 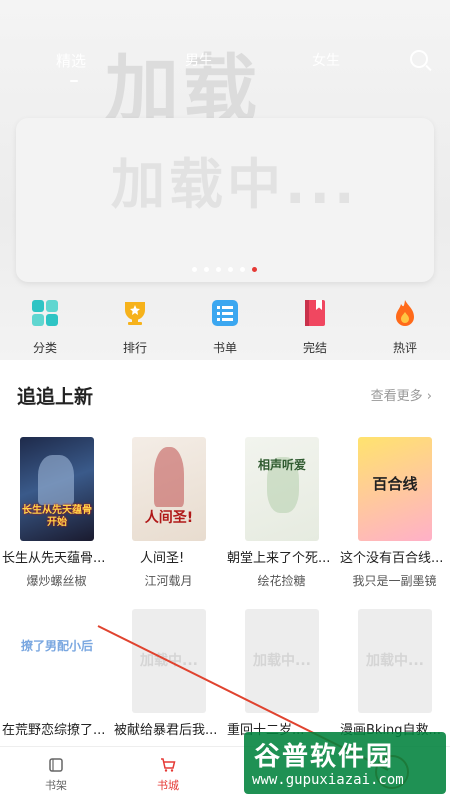 What do you see at coordinates (168, 785) in the screenshot?
I see `nav-label: 书城` at bounding box center [168, 785].